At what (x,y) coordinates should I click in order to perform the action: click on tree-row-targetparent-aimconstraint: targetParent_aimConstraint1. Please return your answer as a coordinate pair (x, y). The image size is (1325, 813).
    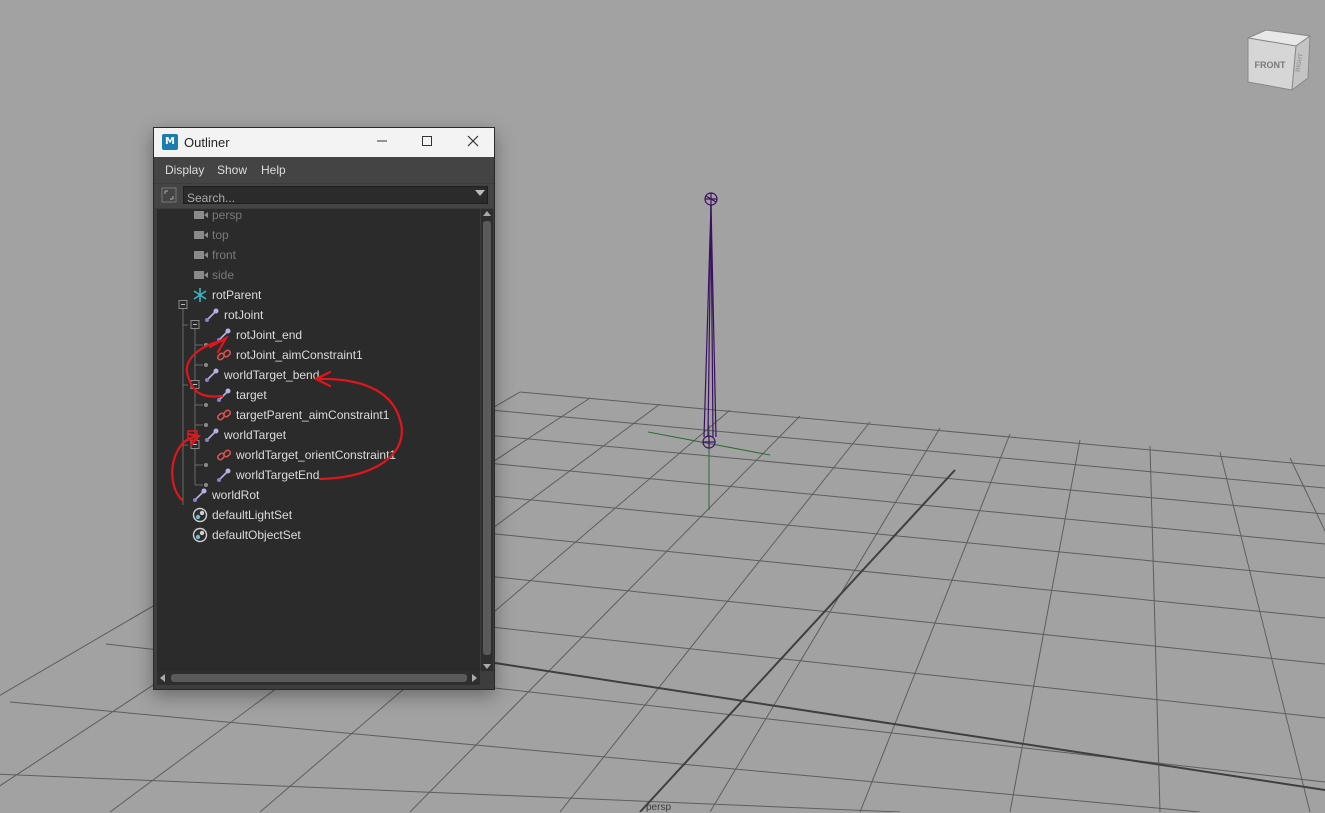
    Looking at the image, I should click on (317, 415).